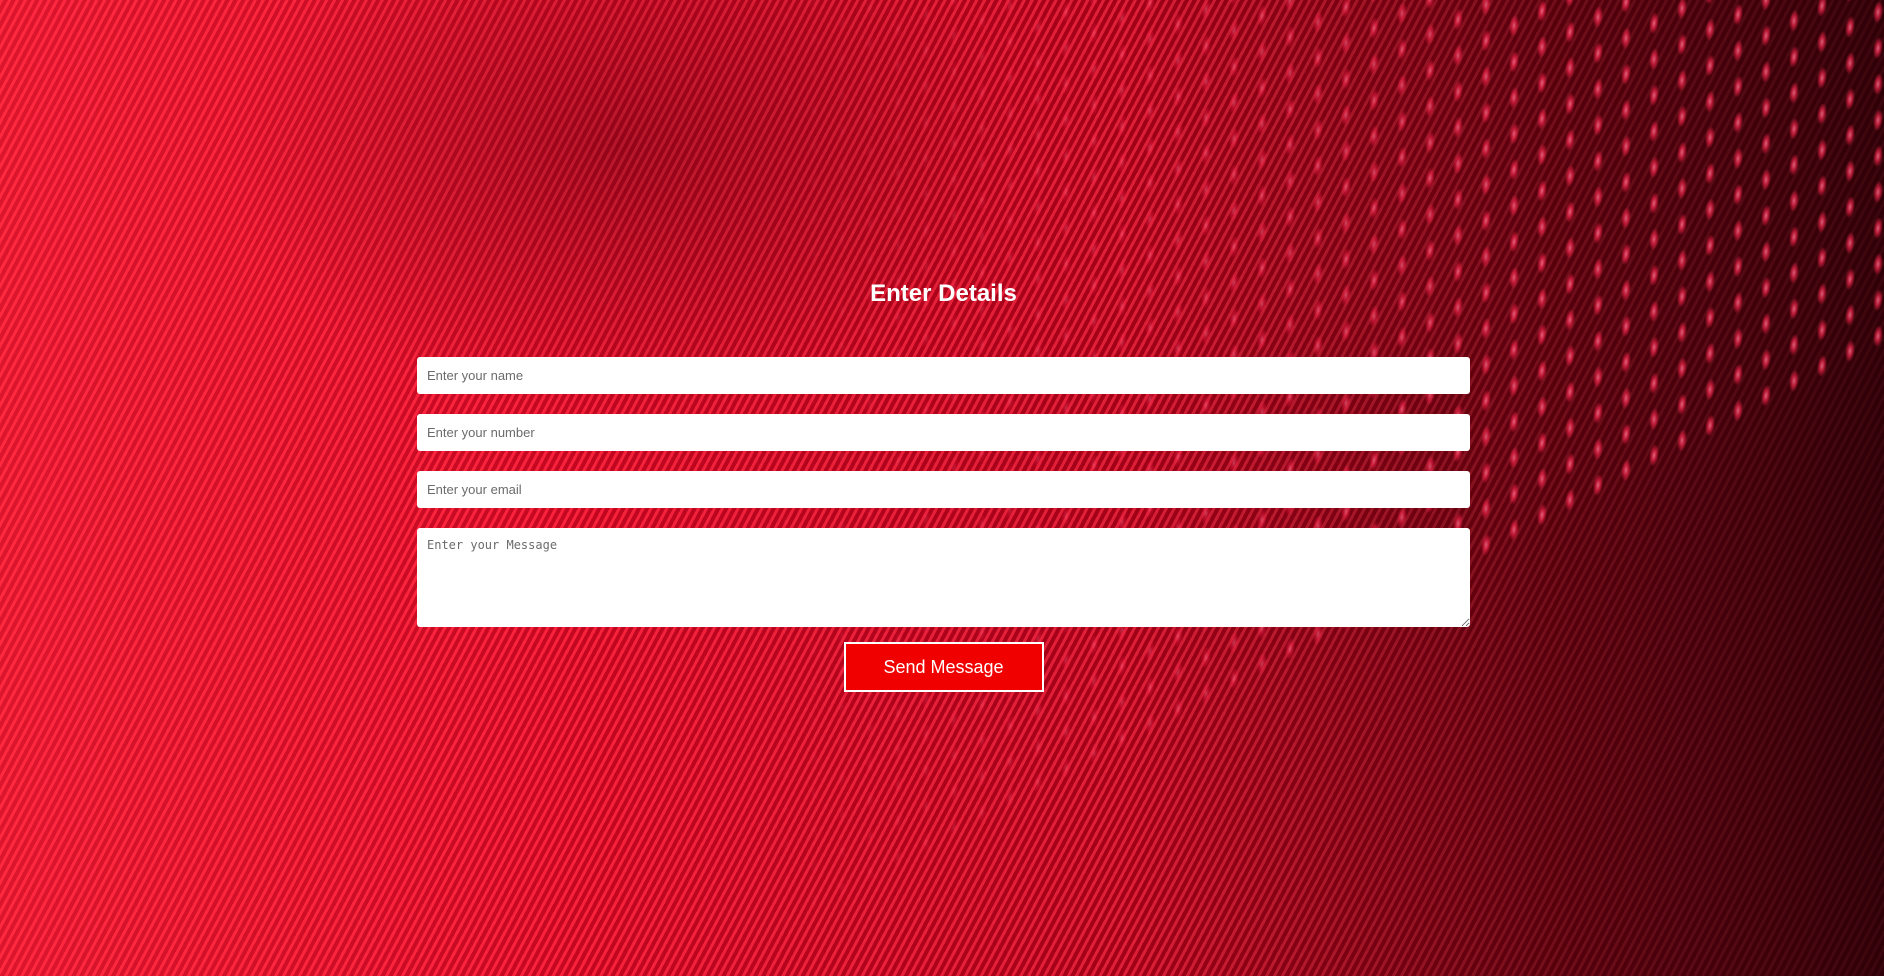 The image size is (1884, 976). I want to click on send-message-button: Send Message, so click(943, 667).